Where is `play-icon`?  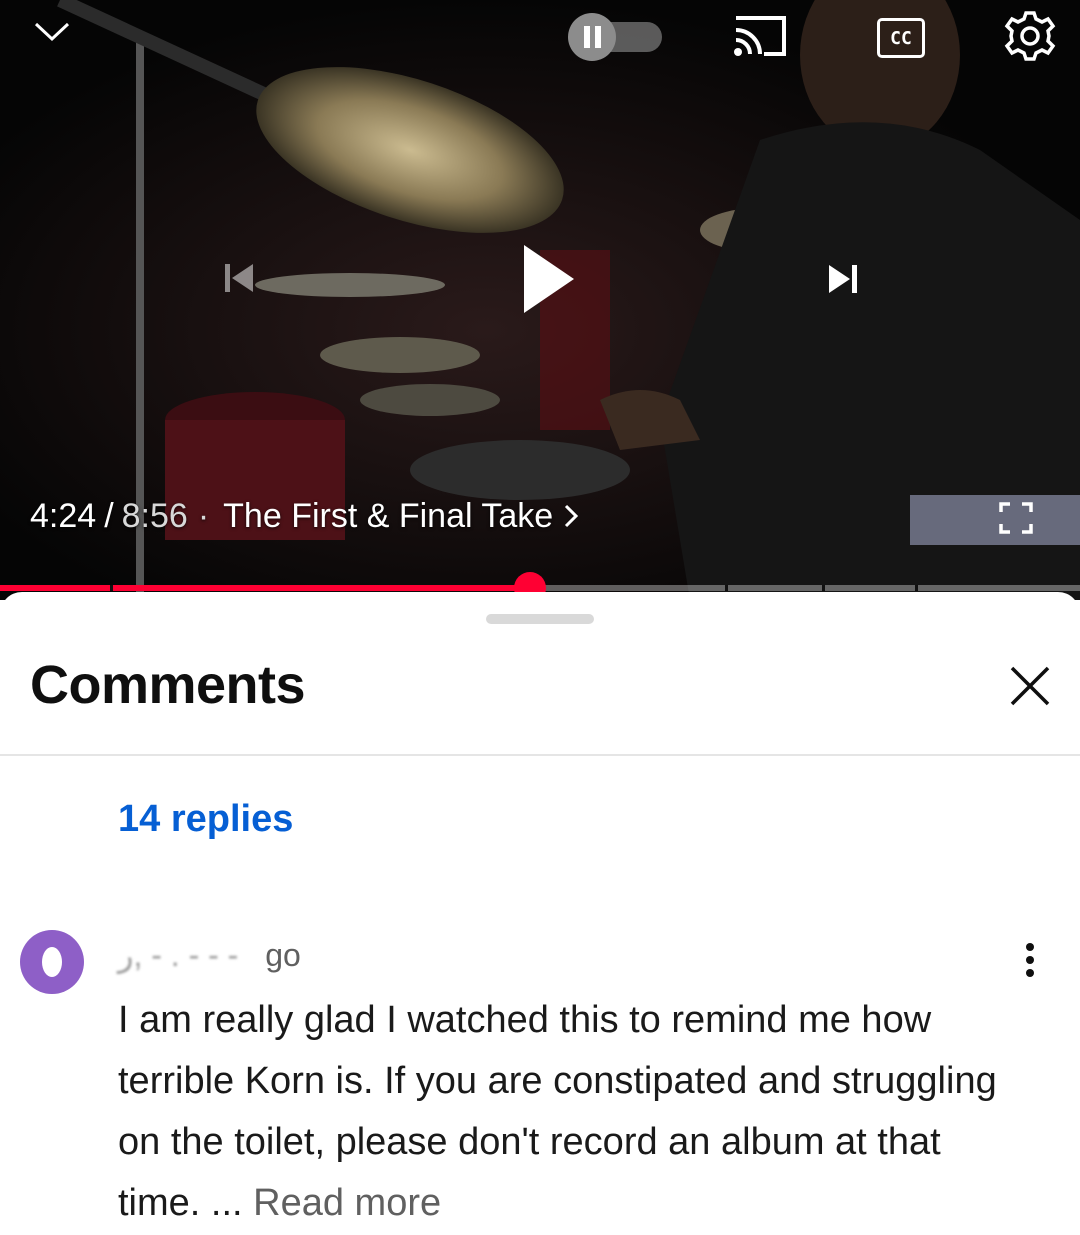 play-icon is located at coordinates (546, 281).